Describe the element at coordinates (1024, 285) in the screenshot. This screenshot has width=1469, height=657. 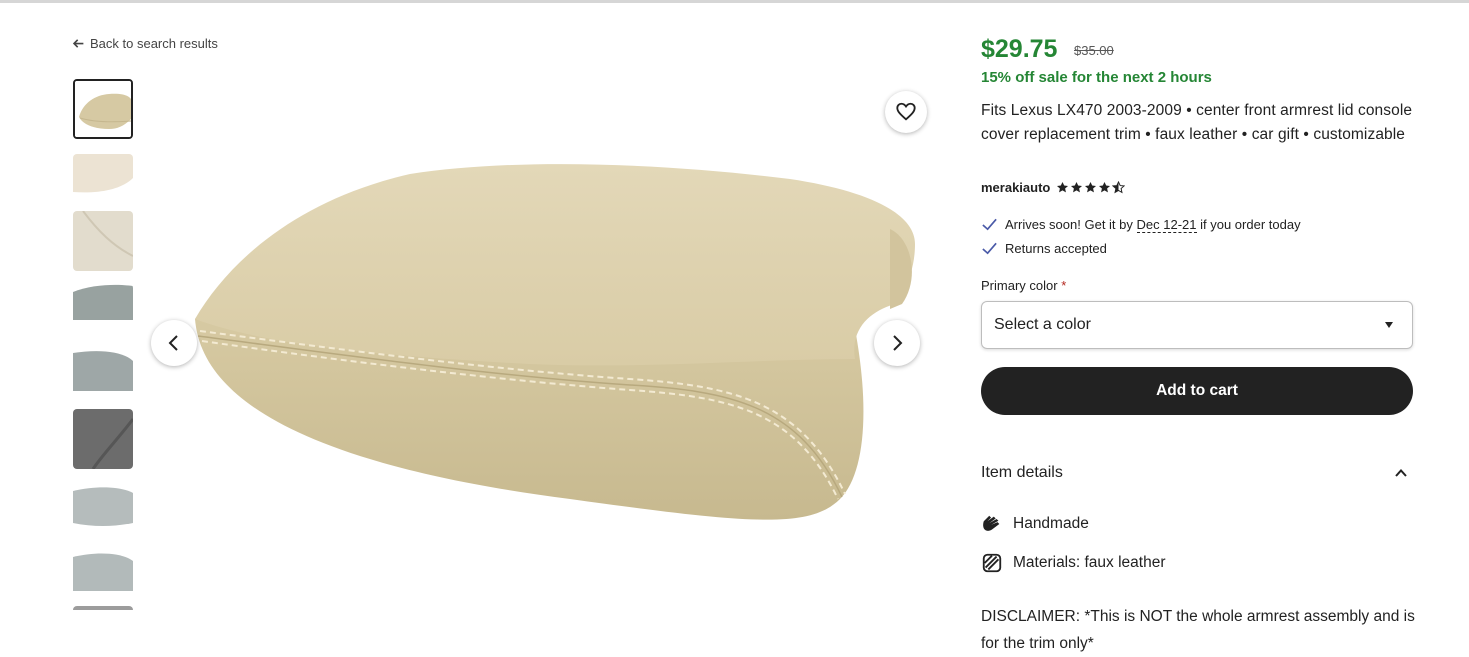
I see `primary-color-label: Primary color *` at that location.